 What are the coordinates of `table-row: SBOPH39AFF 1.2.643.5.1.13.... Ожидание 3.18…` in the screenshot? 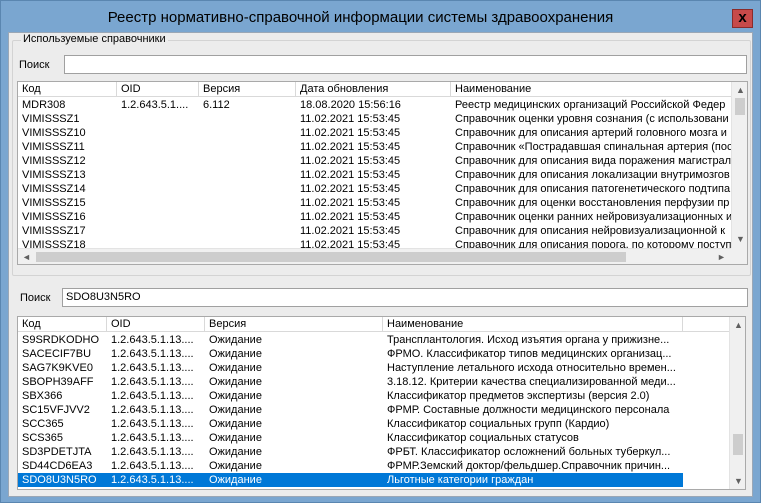 It's located at (350, 382).